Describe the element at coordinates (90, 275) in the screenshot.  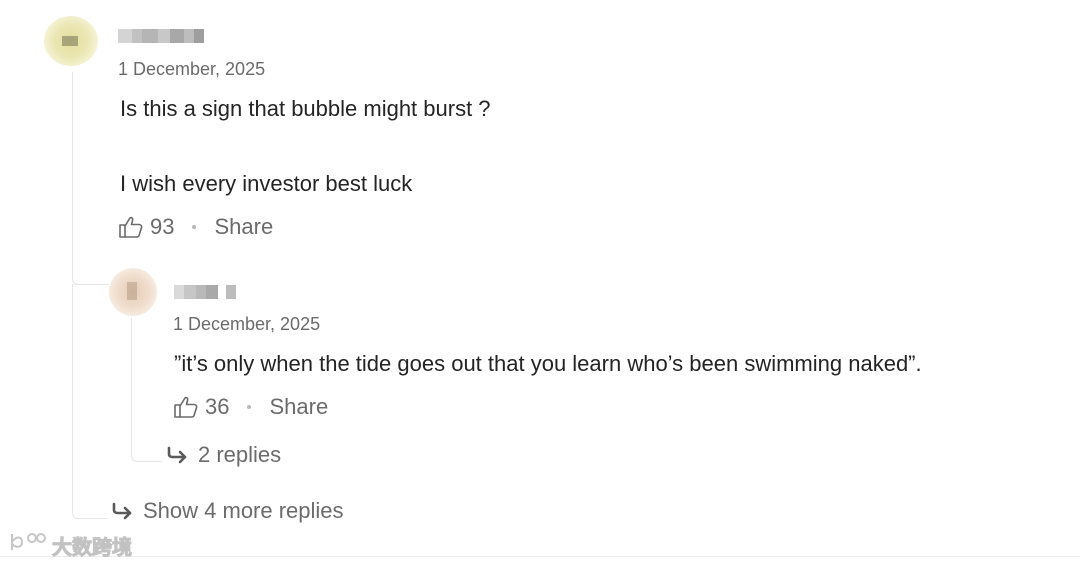
I see `thread-elbow-reply` at that location.